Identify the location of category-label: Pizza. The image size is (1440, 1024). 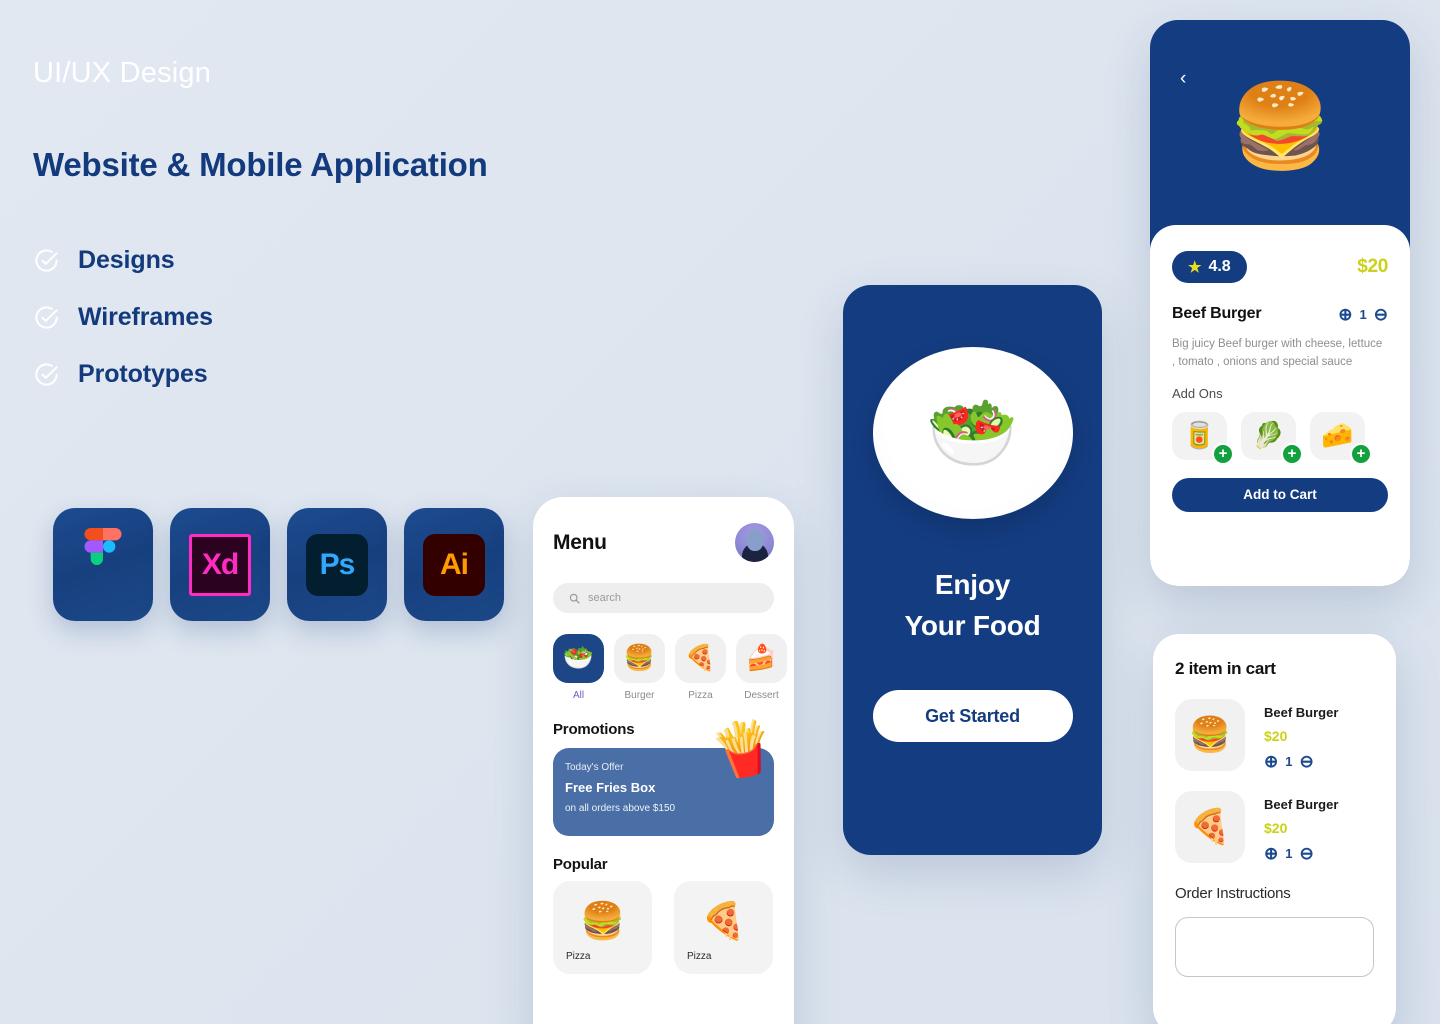
(700, 695).